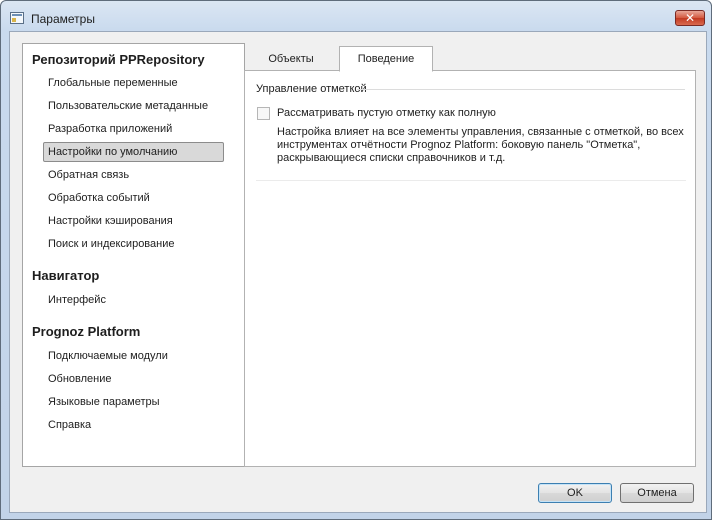 This screenshot has width=714, height=522. Describe the element at coordinates (133, 244) in the screenshot. I see `nav-item-search-indexing: Поиск и индексирование` at that location.